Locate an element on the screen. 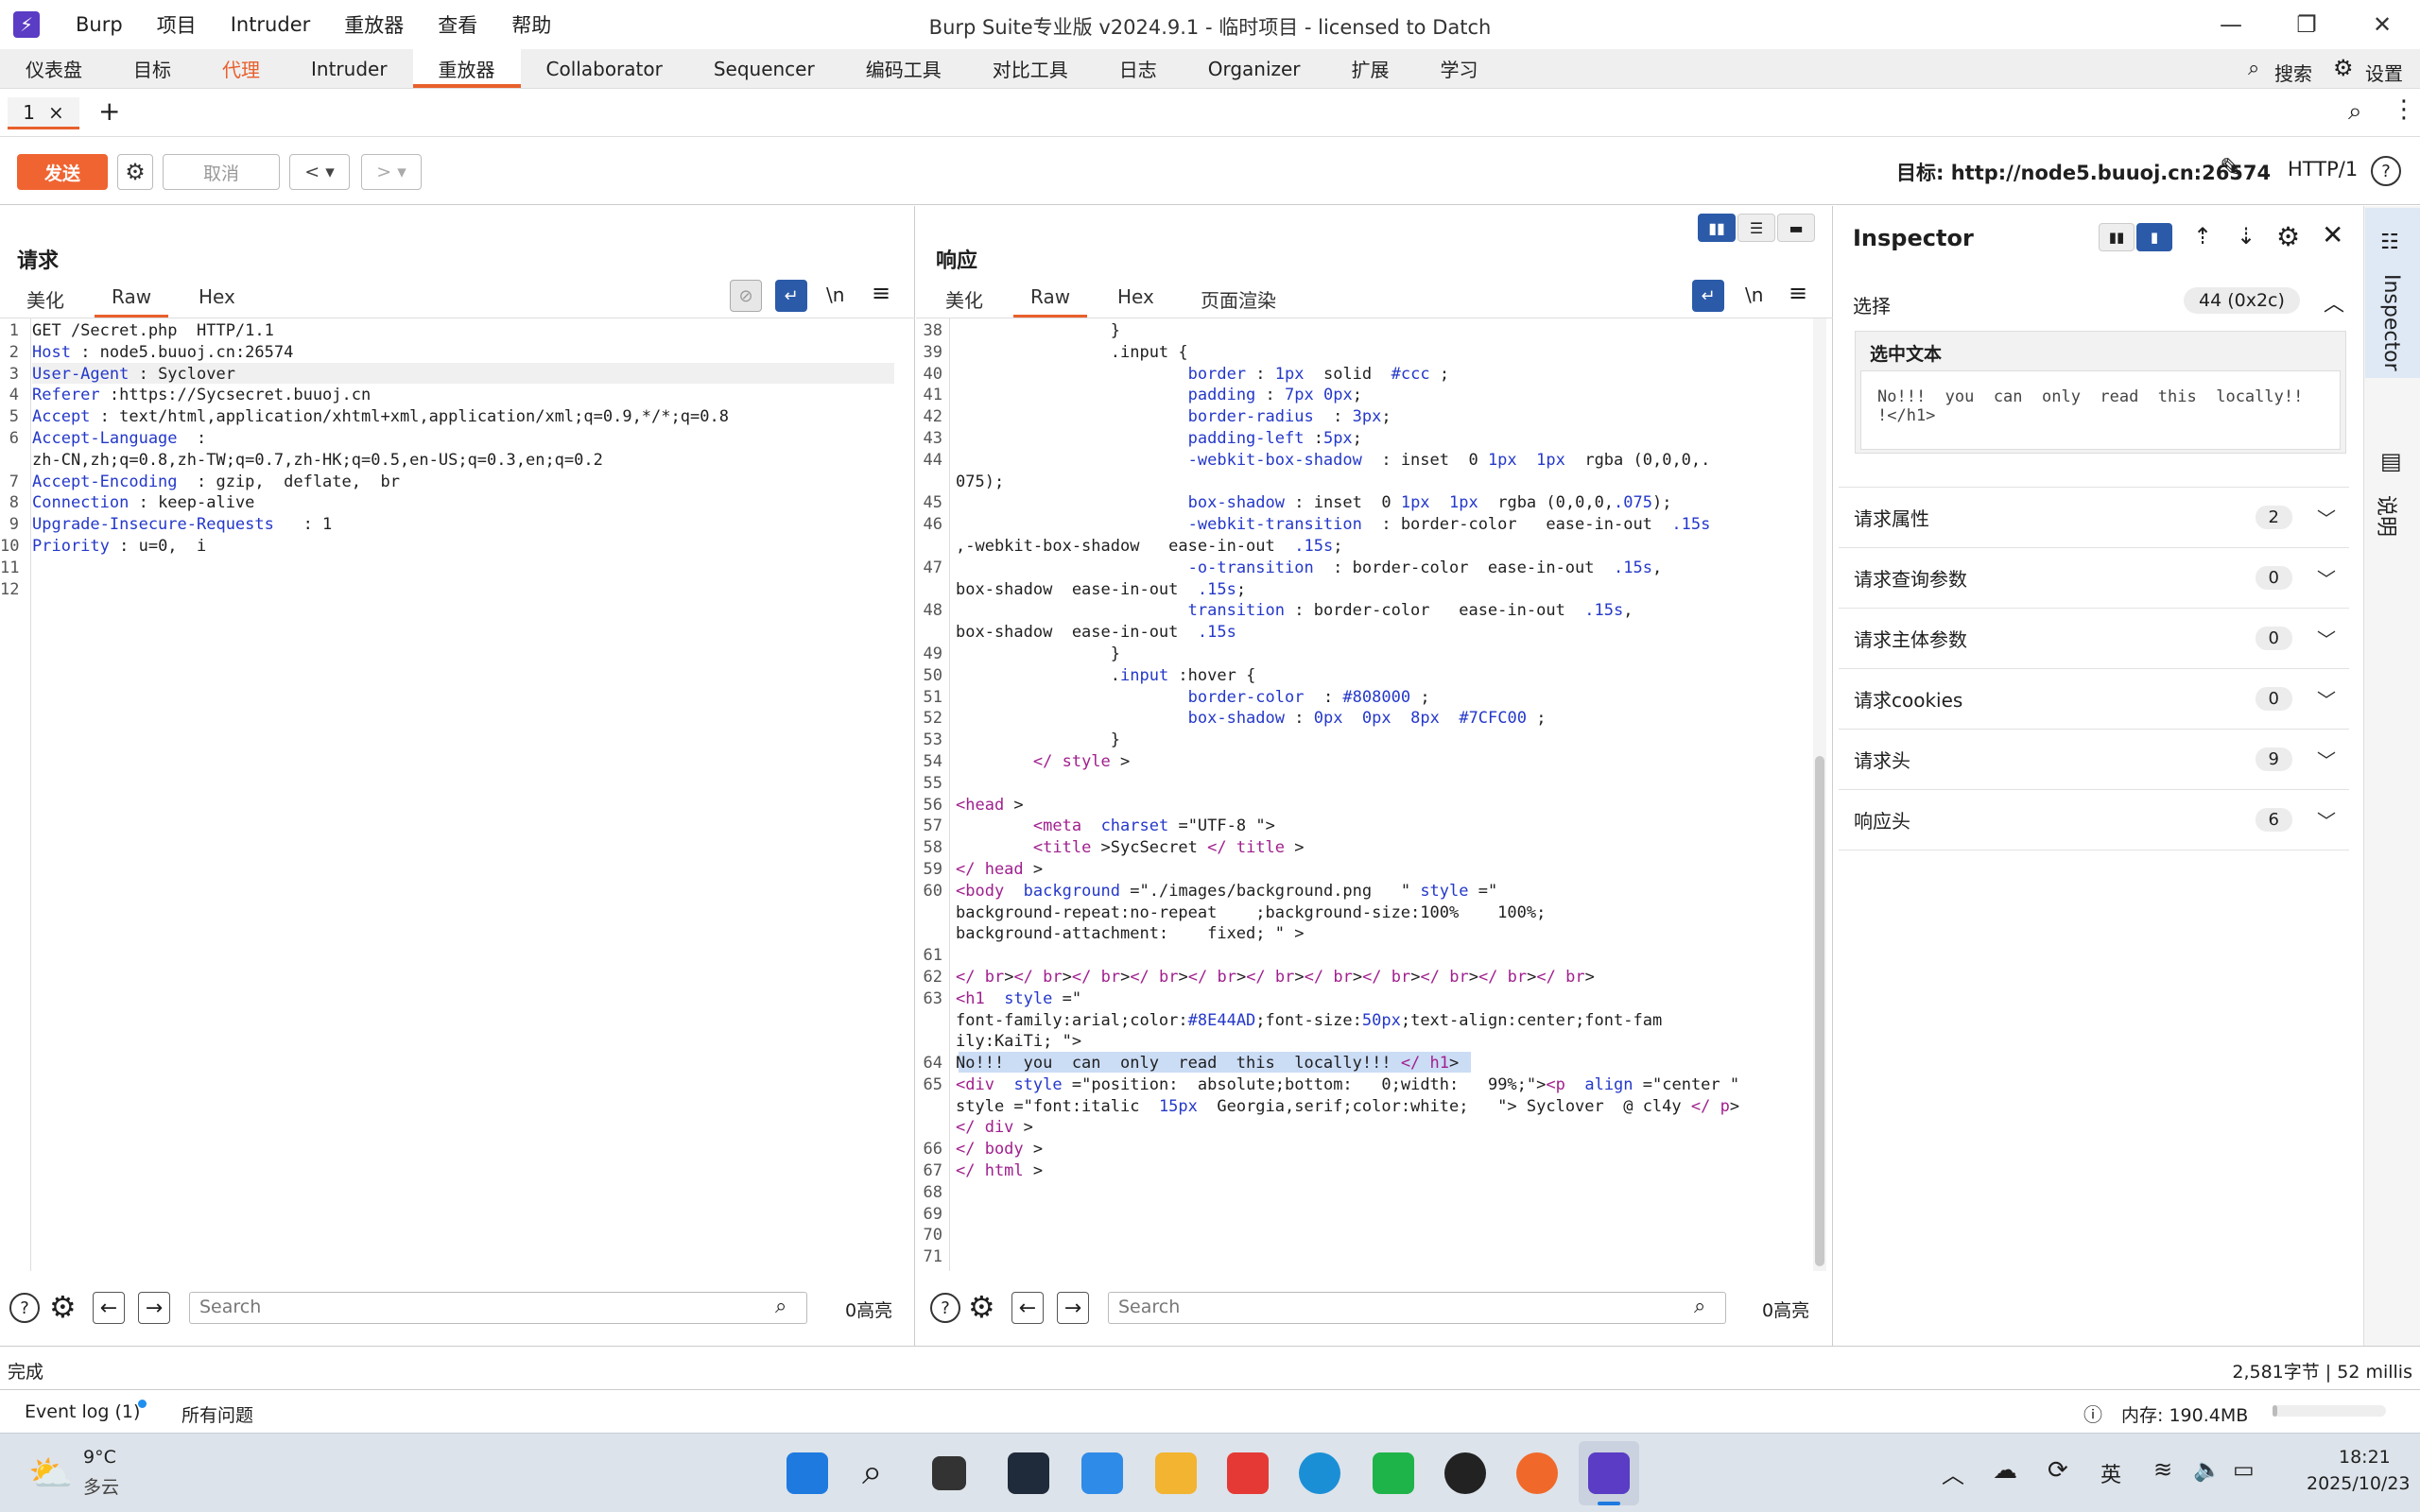 This screenshot has width=2420, height=1512. inspector-section: 请求主体参数 0 ﹀ is located at coordinates (2094, 639).